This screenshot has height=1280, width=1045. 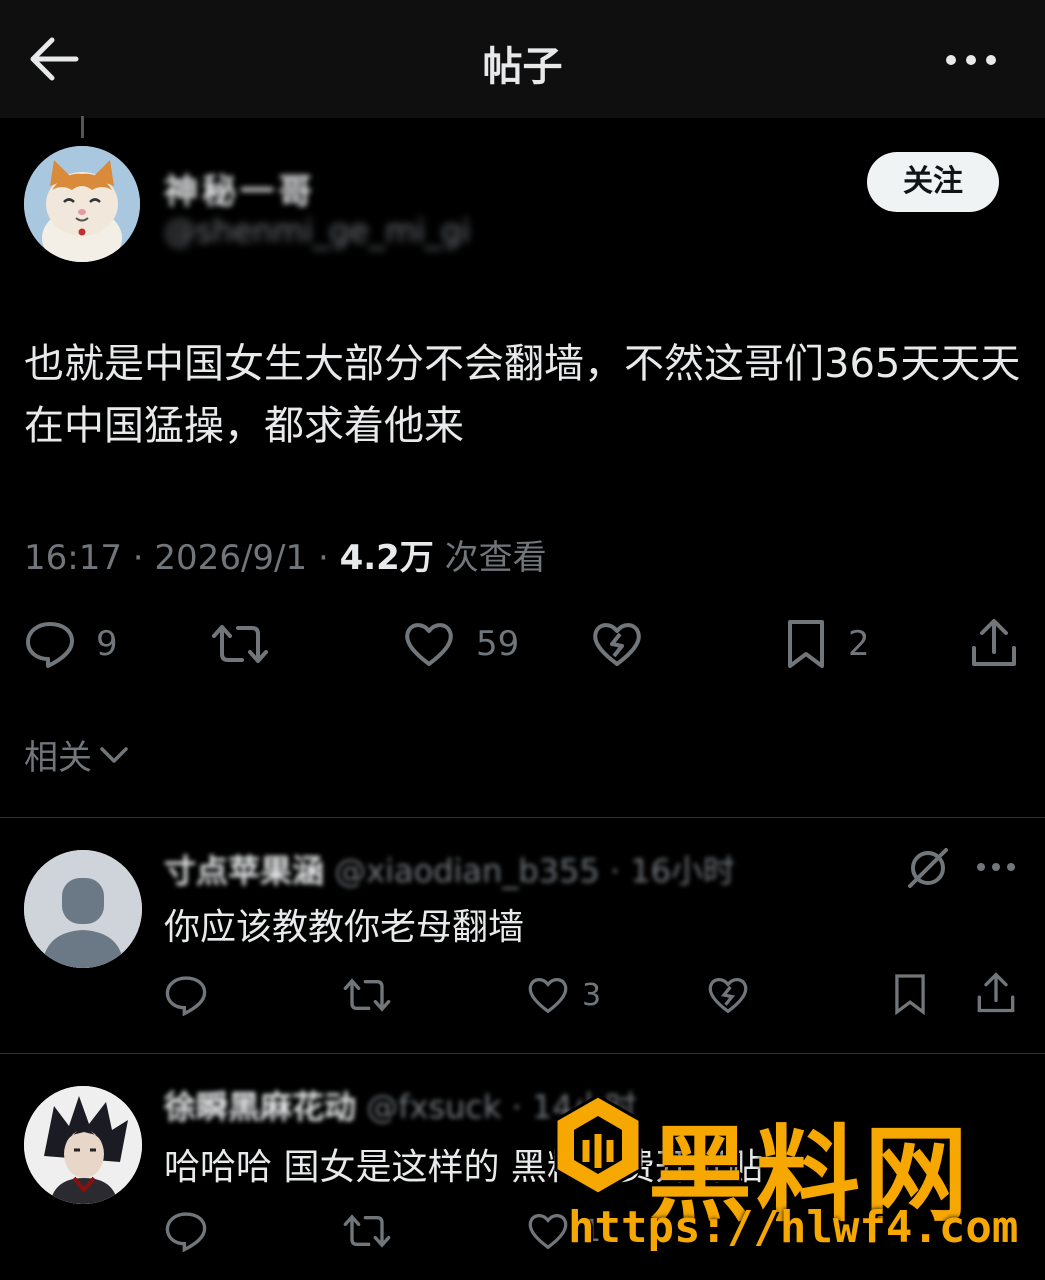 What do you see at coordinates (434, 1107) in the screenshot?
I see `reply-author-handle: @fxsuck` at bounding box center [434, 1107].